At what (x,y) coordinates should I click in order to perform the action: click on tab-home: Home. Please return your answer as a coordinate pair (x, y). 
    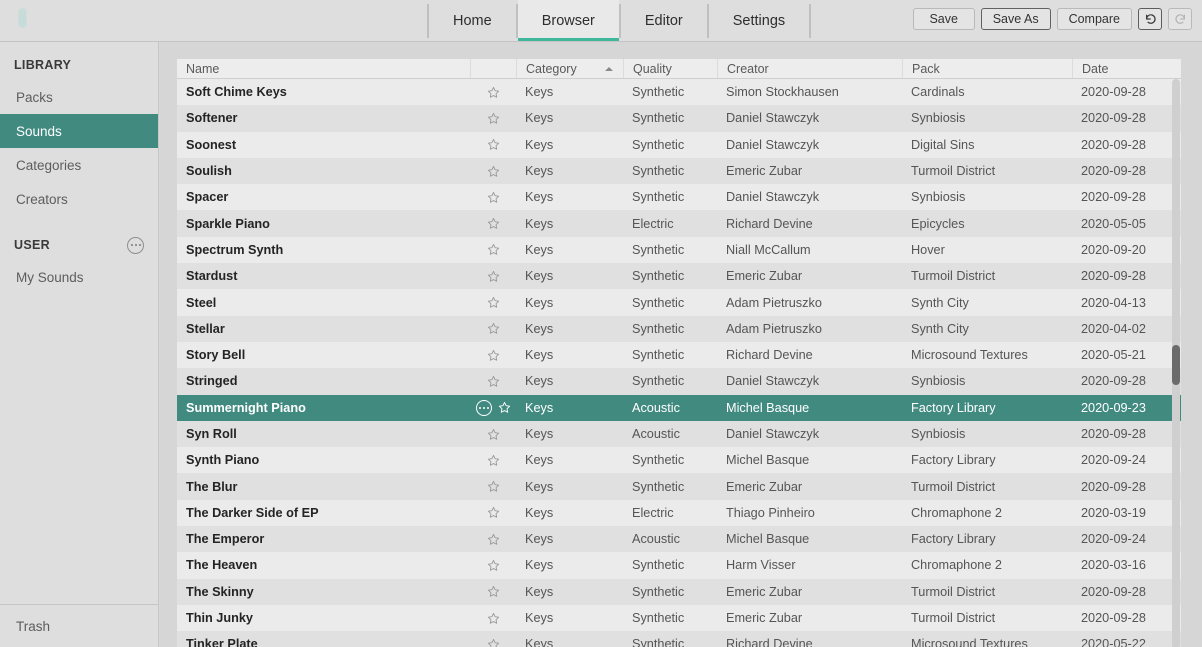
    Looking at the image, I should click on (472, 20).